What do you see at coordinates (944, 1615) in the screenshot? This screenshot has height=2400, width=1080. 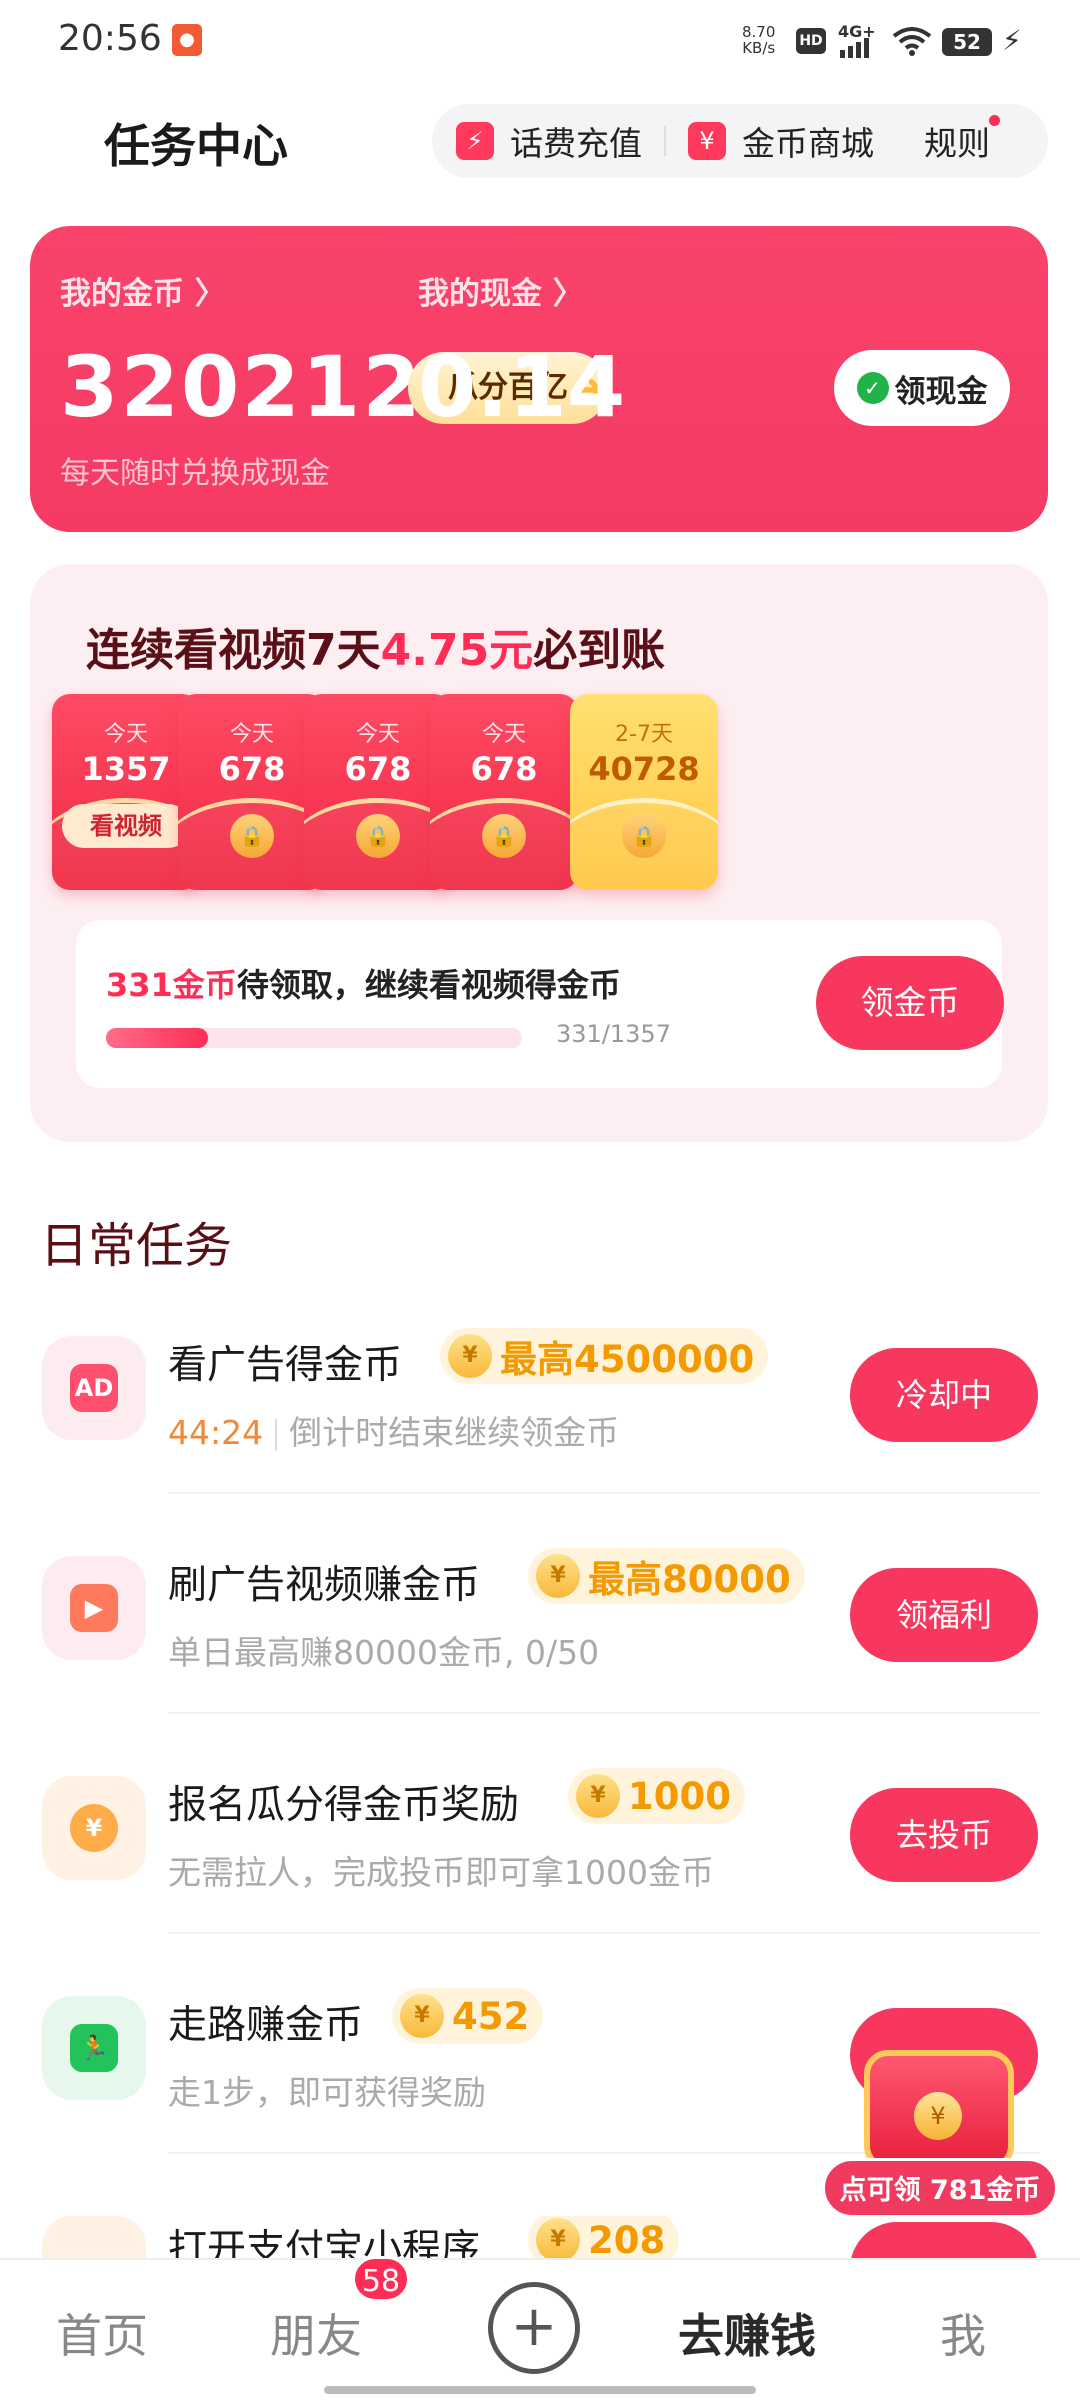 I see `get-benefit-button: 领福利` at bounding box center [944, 1615].